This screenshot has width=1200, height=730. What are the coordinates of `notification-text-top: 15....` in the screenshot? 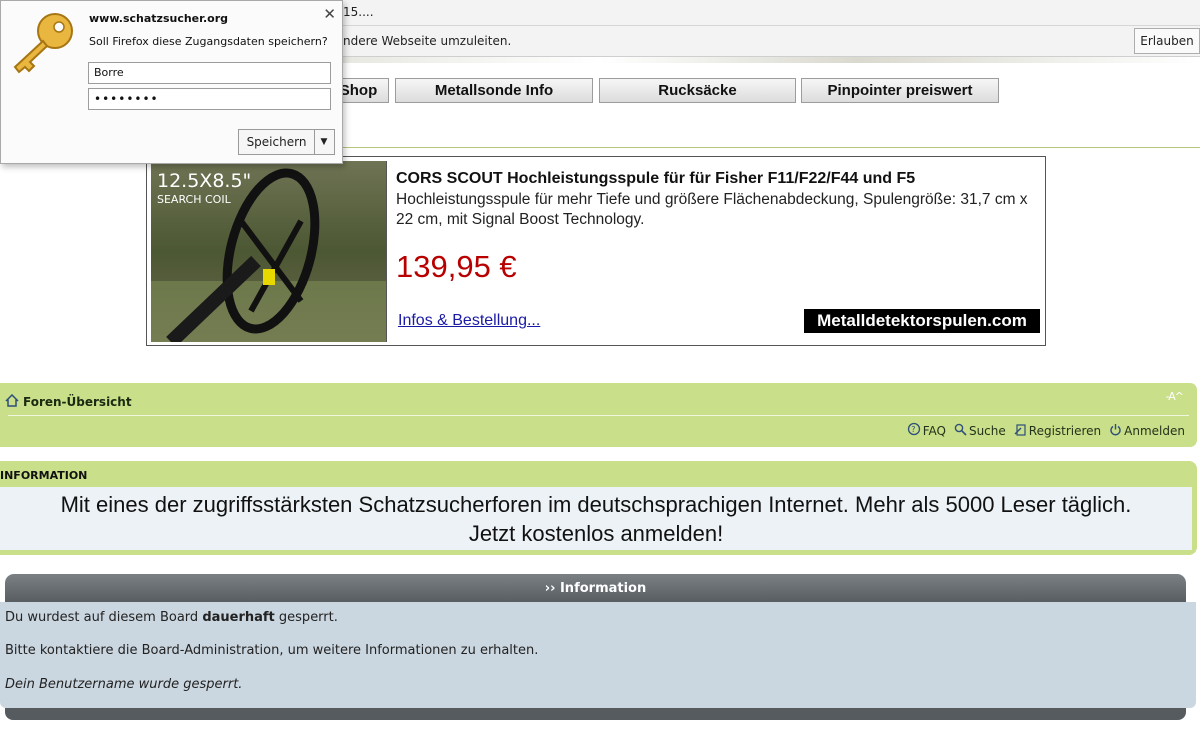 It's located at (358, 12).